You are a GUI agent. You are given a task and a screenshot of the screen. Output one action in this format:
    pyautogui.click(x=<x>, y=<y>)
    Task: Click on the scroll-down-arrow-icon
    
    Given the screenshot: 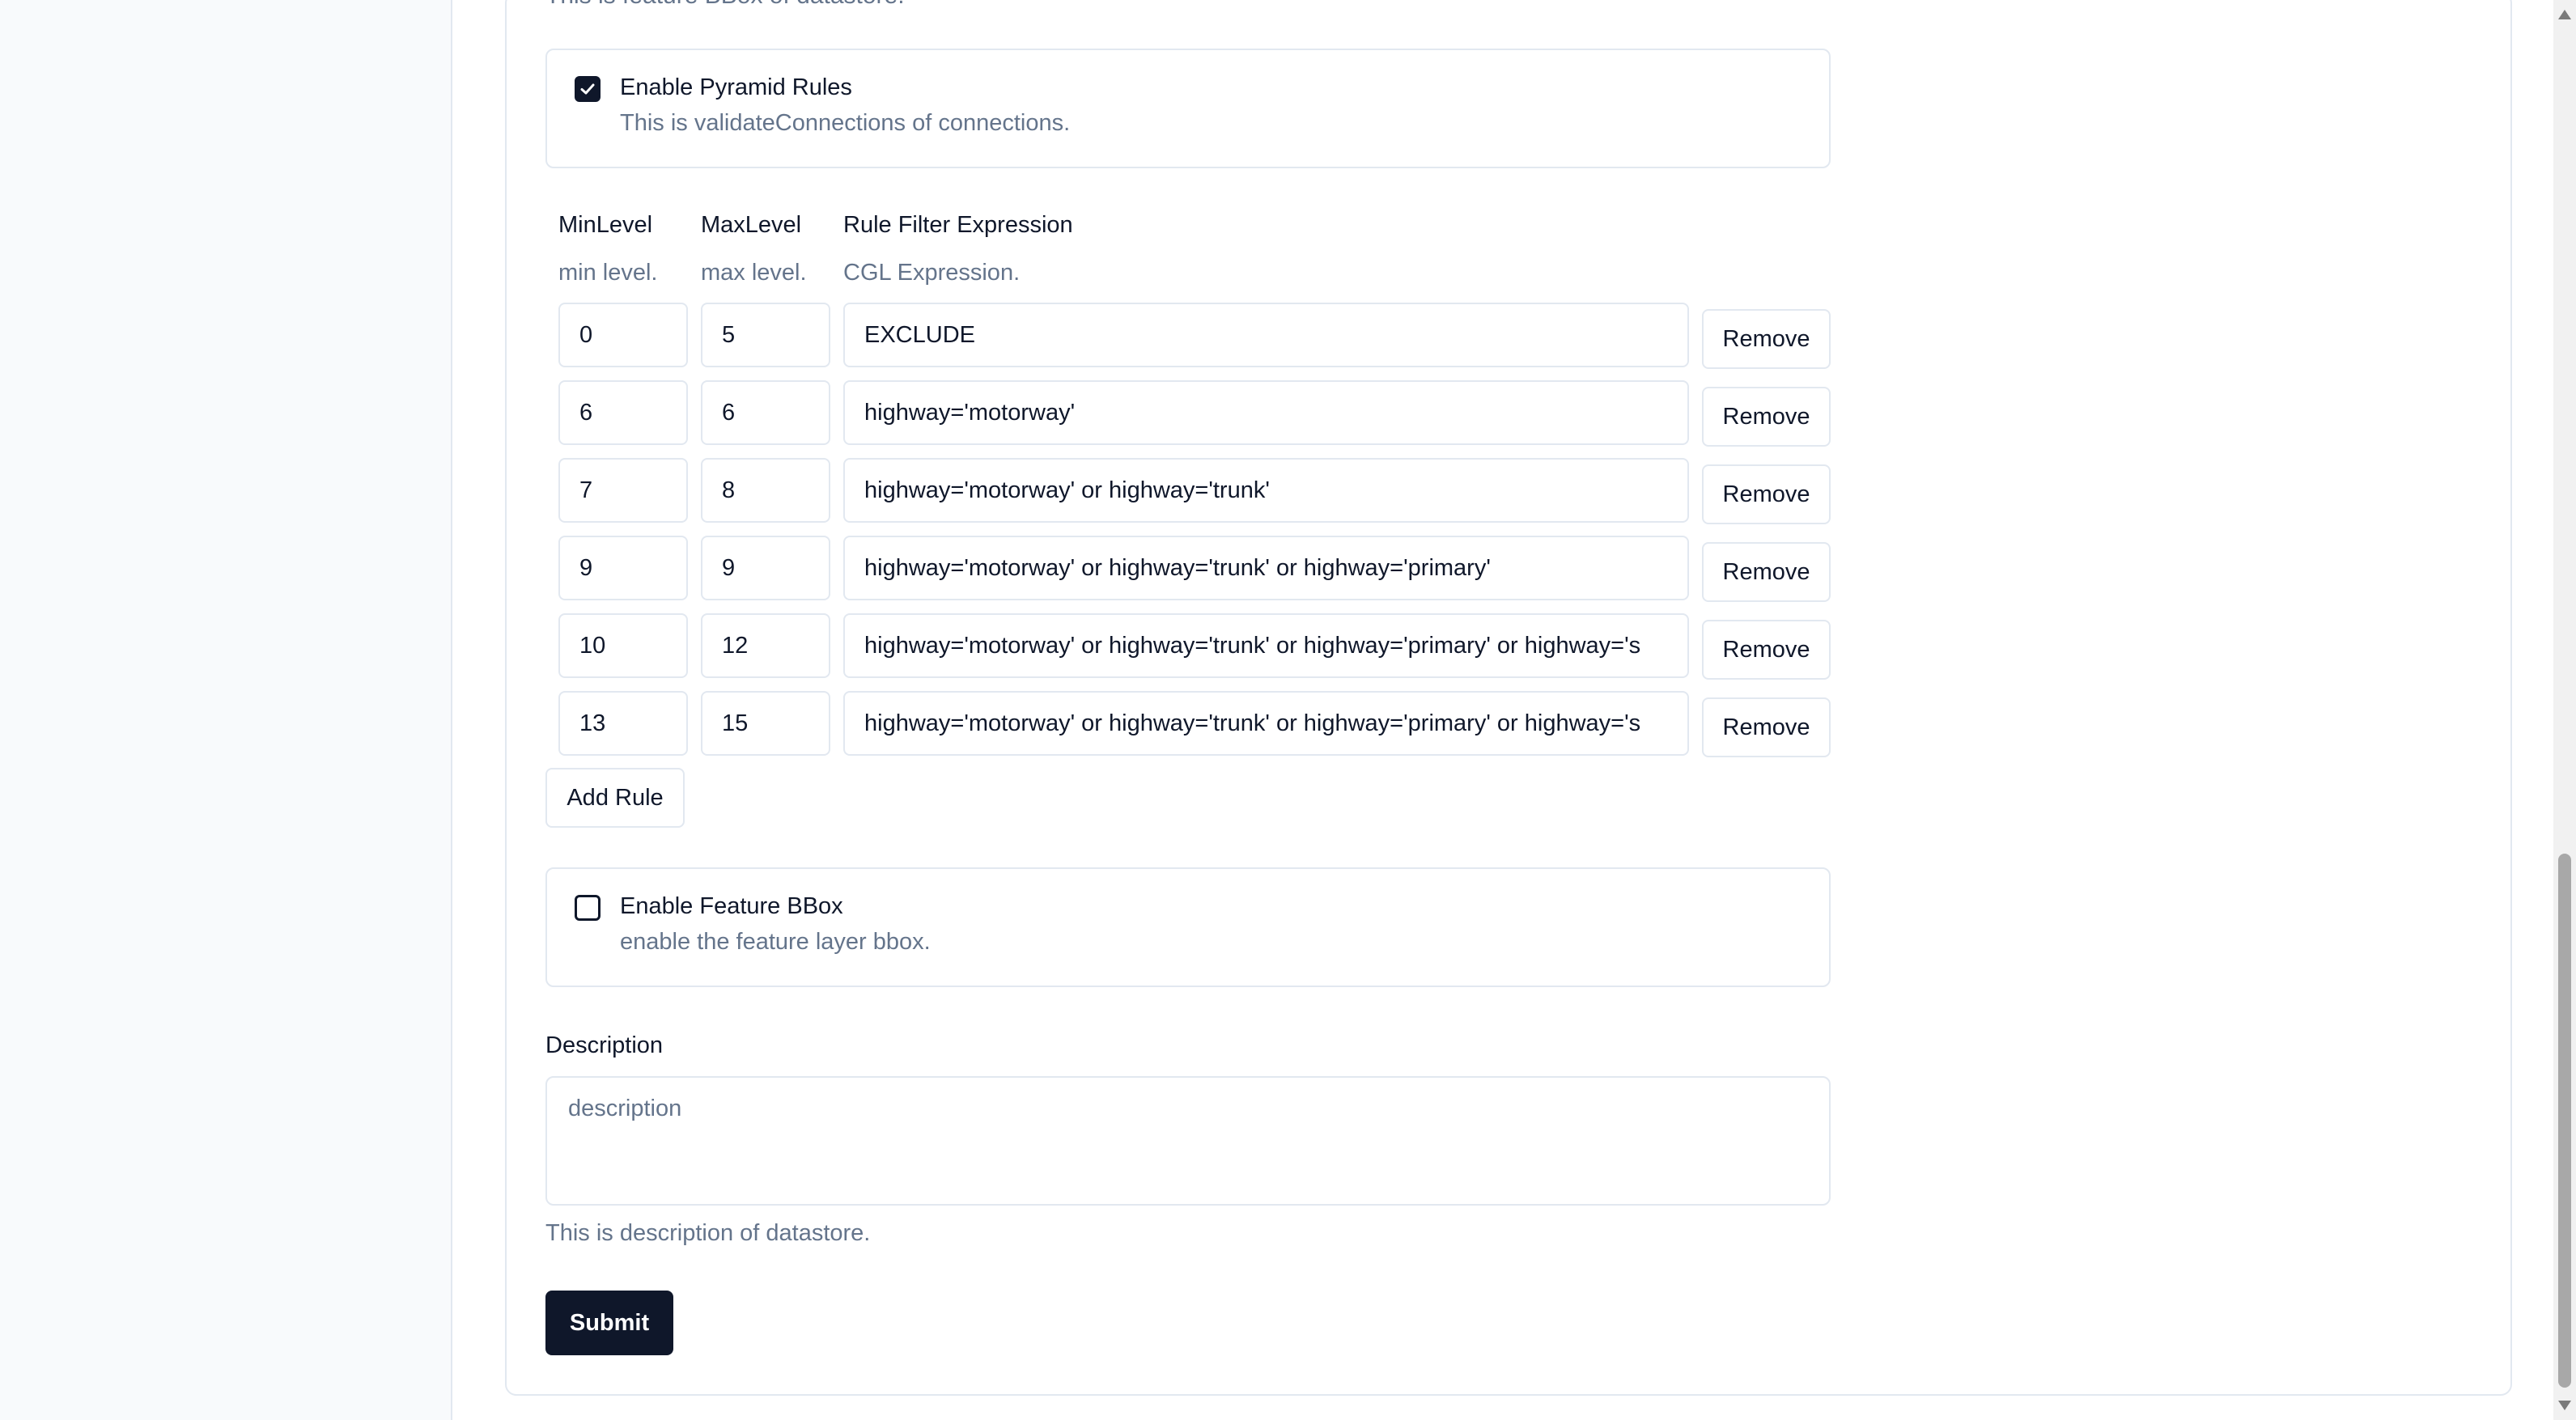 What is the action you would take?
    pyautogui.click(x=2564, y=1405)
    